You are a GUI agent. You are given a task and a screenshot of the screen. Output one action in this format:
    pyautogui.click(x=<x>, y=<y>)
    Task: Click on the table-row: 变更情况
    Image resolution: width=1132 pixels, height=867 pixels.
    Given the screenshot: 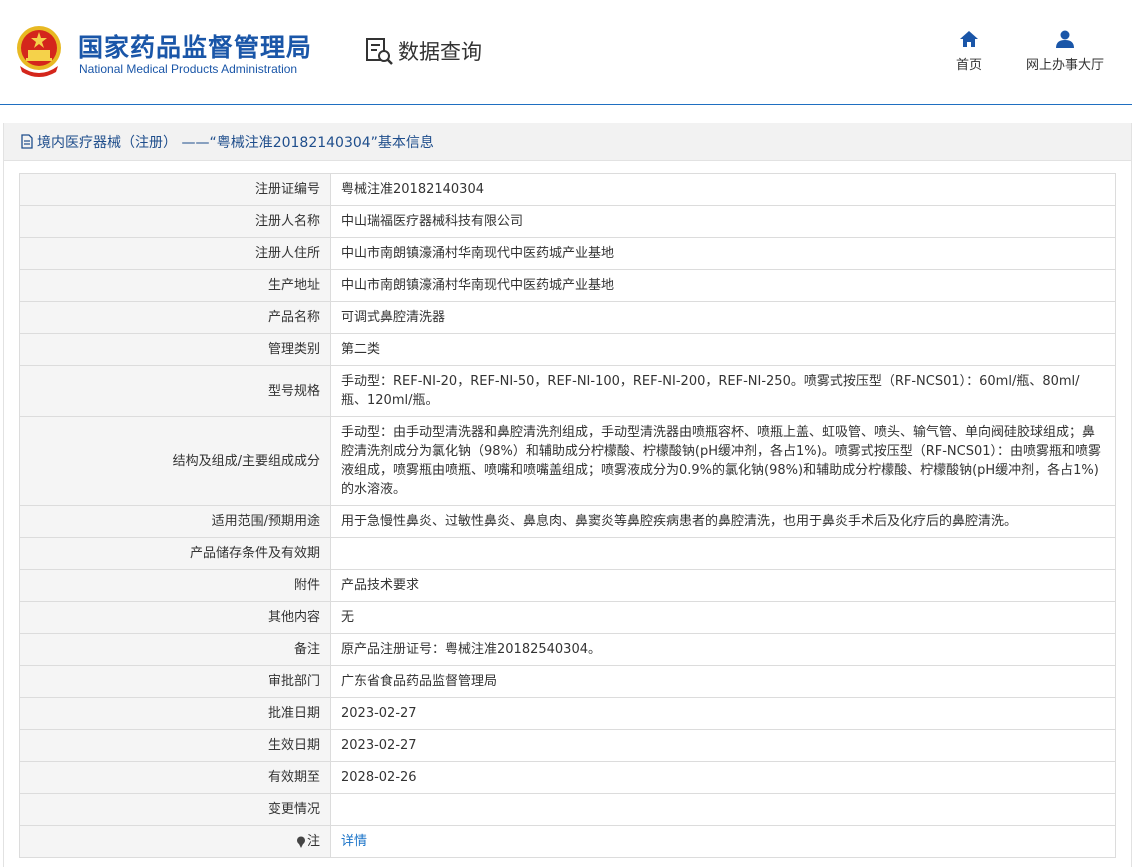 What is the action you would take?
    pyautogui.click(x=567, y=809)
    